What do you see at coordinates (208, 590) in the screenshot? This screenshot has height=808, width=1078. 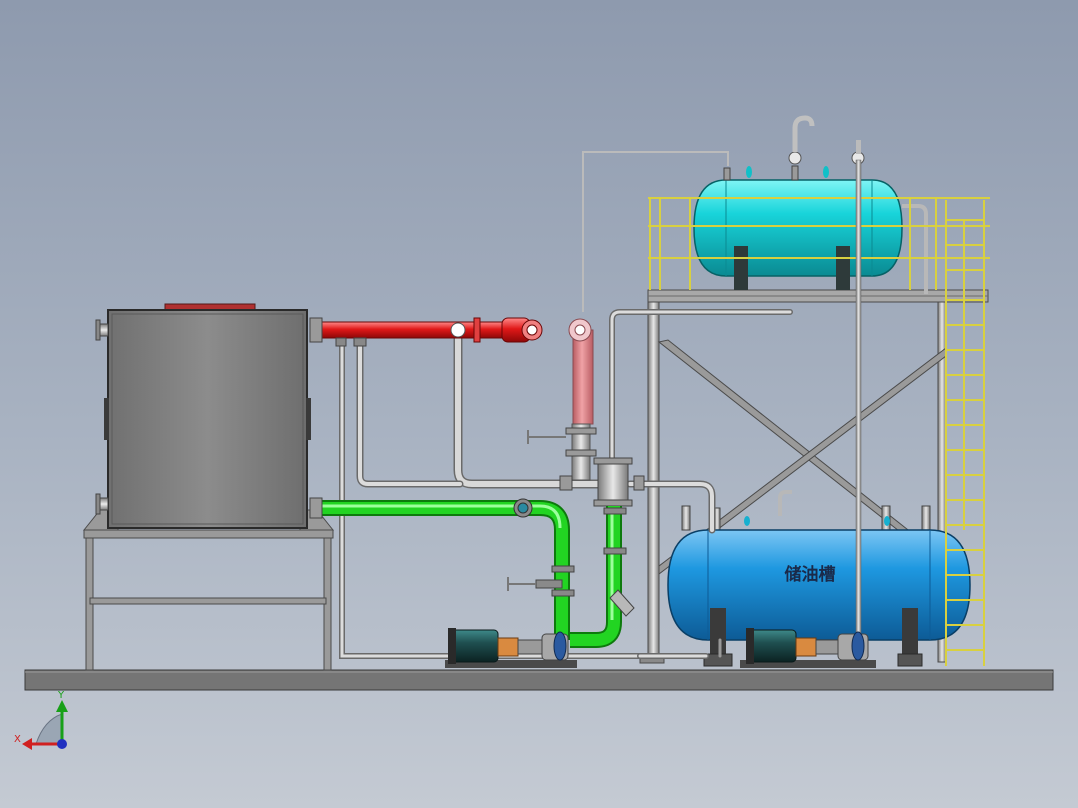 I see `heater-support-frame` at bounding box center [208, 590].